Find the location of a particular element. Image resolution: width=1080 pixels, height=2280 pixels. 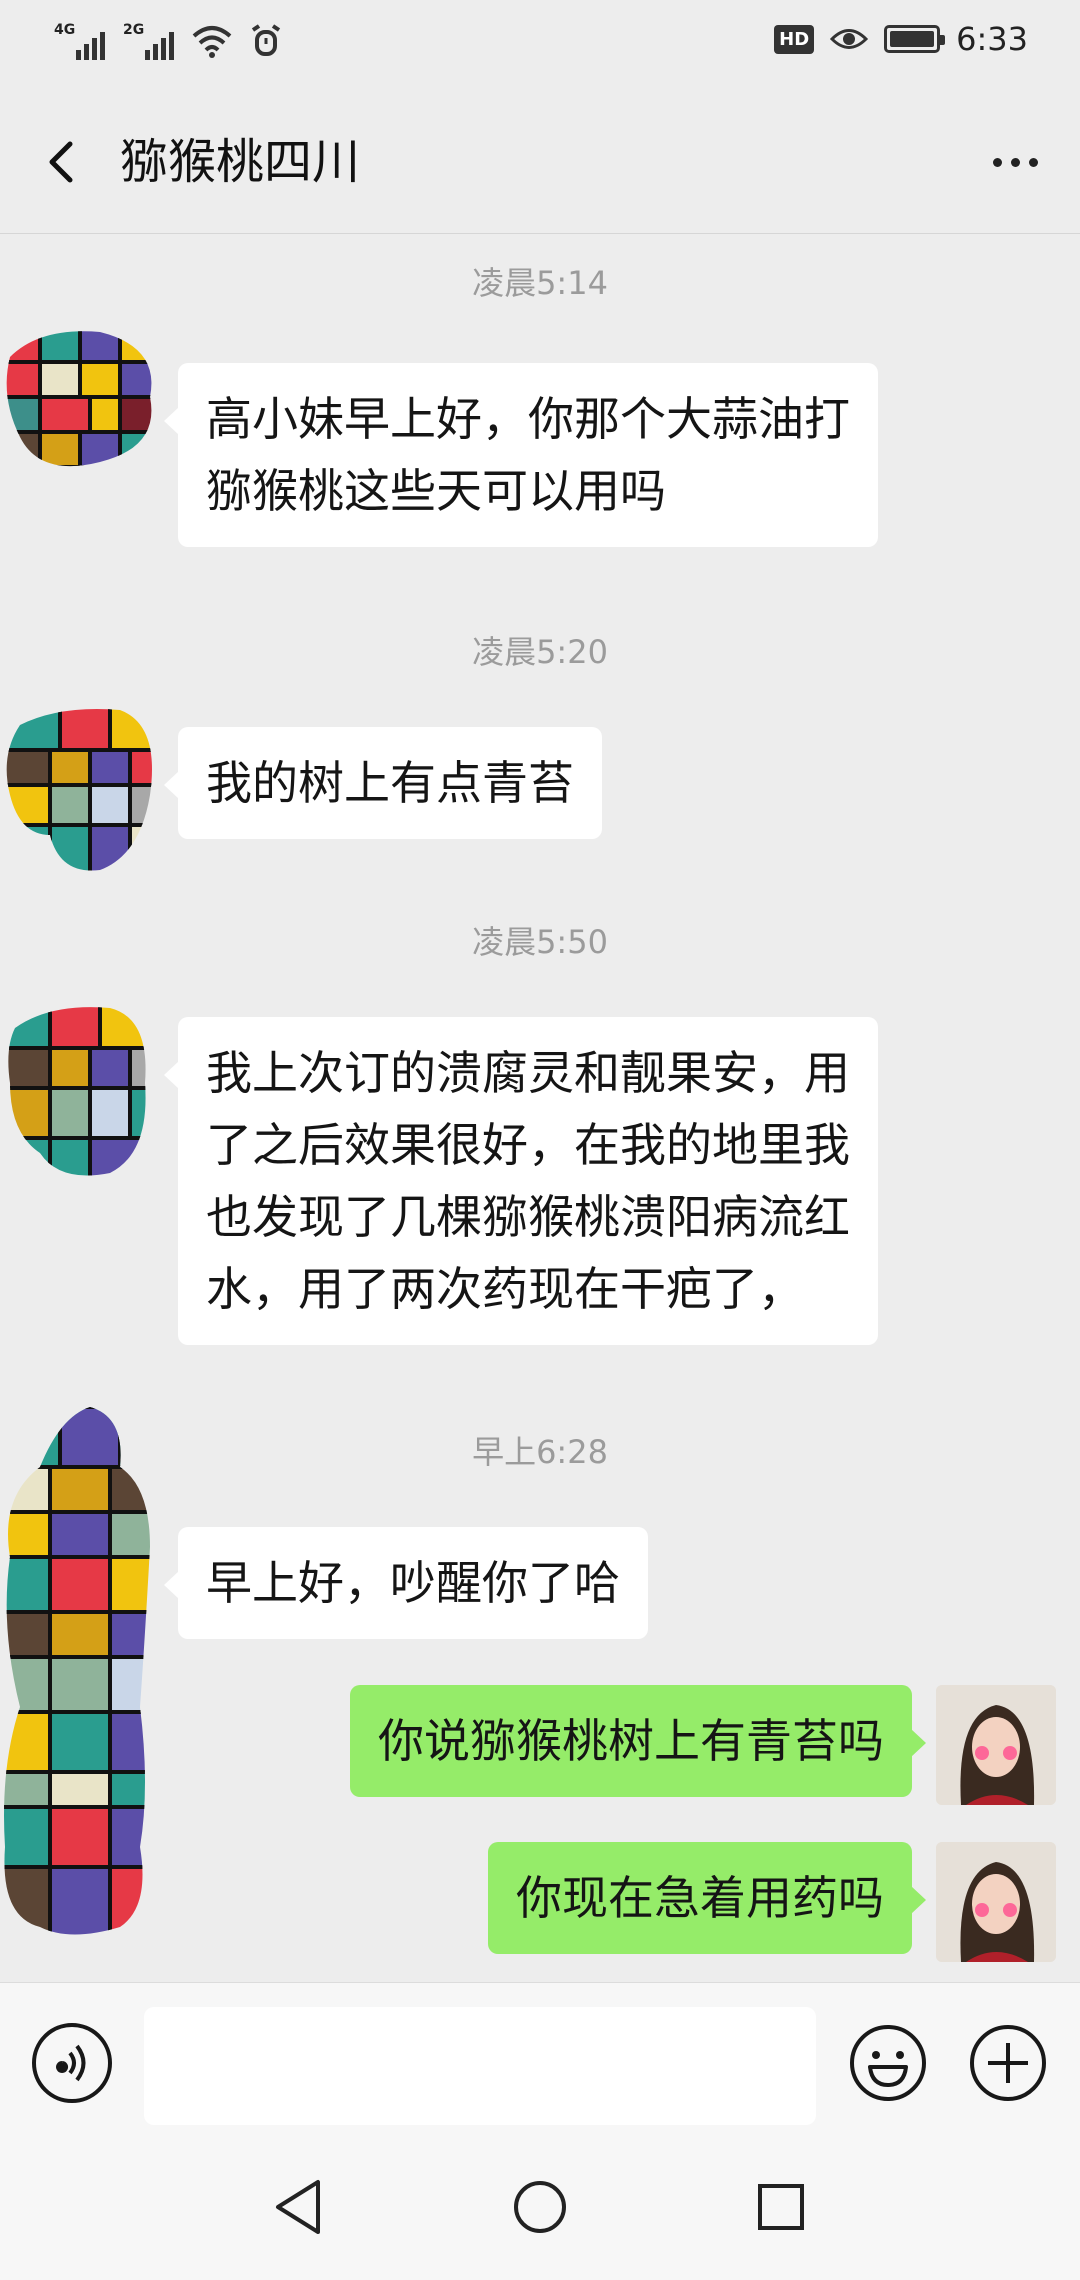

message-line: 早上好，吵醒你了哈 is located at coordinates (413, 1583).